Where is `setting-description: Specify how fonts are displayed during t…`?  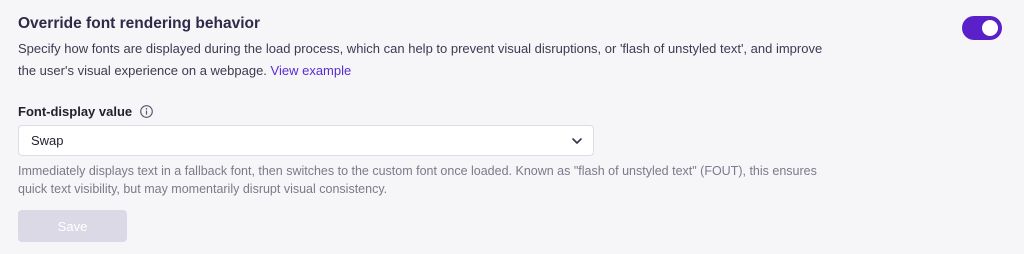 setting-description: Specify how fonts are displayed during t… is located at coordinates (428, 60).